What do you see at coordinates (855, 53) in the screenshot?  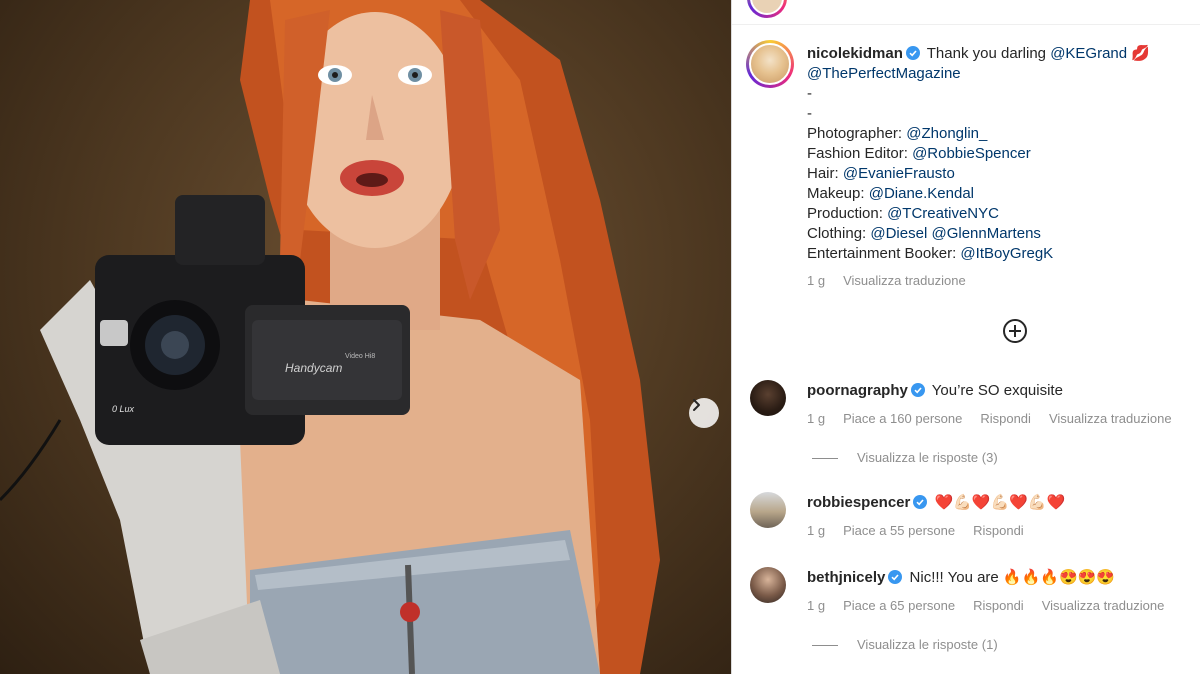 I see `author-username: nicolekidman` at bounding box center [855, 53].